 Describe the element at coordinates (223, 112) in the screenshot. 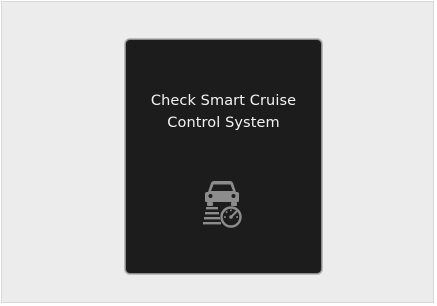

I see `warning-message: Check Smart Cruise Control System` at that location.